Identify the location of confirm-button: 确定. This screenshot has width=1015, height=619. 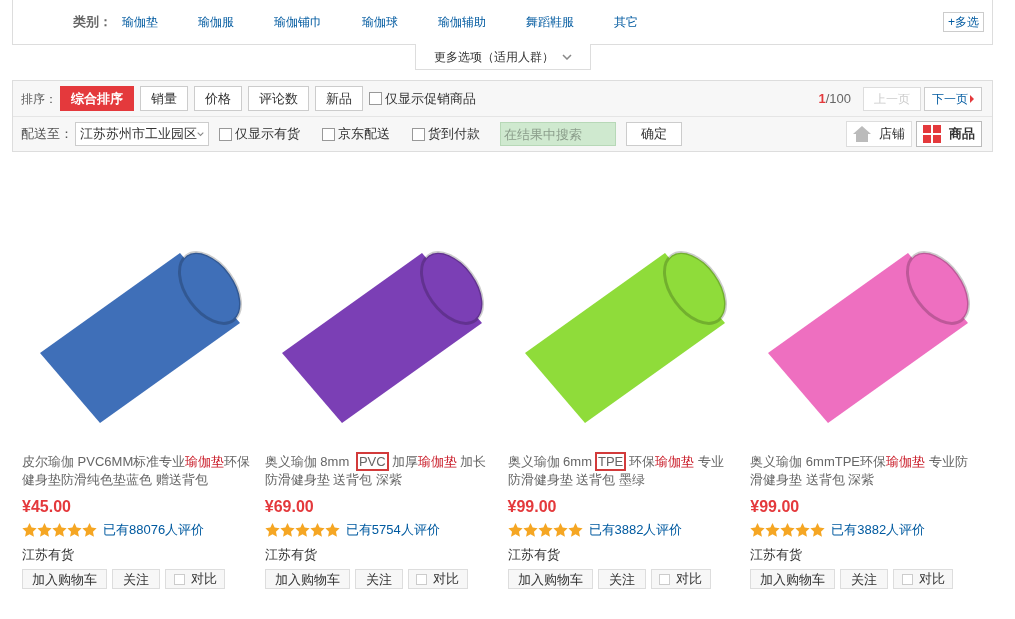
(654, 134).